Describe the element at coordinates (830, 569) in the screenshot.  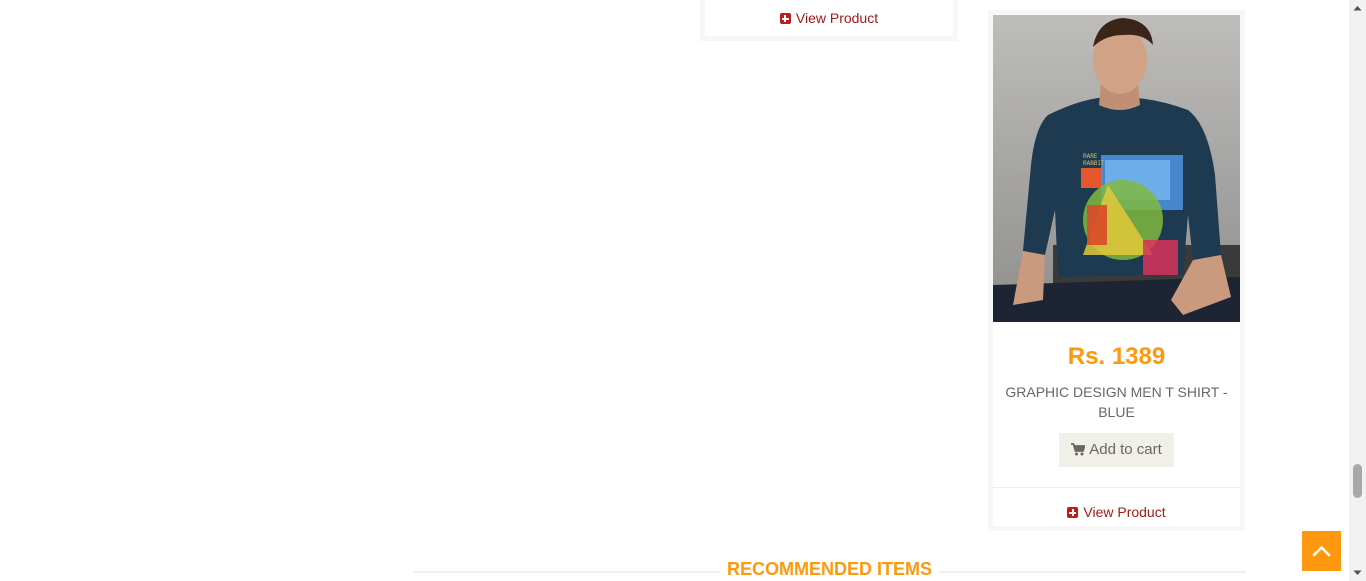
I see `recommended-items-title: RECOMMENDED ITEMS` at that location.